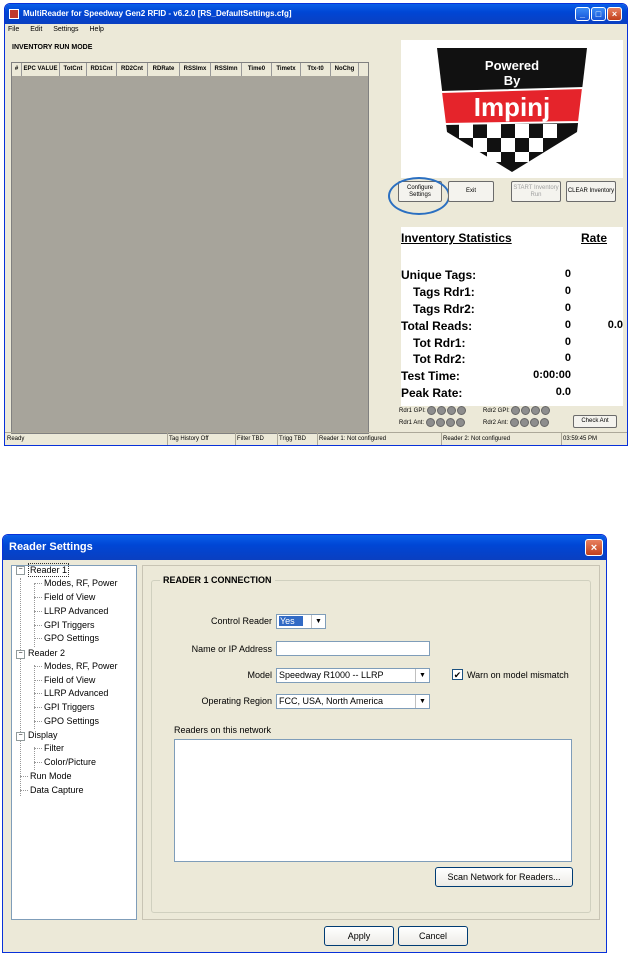 Image resolution: width=633 pixels, height=962 pixels. What do you see at coordinates (236, 701) in the screenshot?
I see `region-label: Operating Region` at bounding box center [236, 701].